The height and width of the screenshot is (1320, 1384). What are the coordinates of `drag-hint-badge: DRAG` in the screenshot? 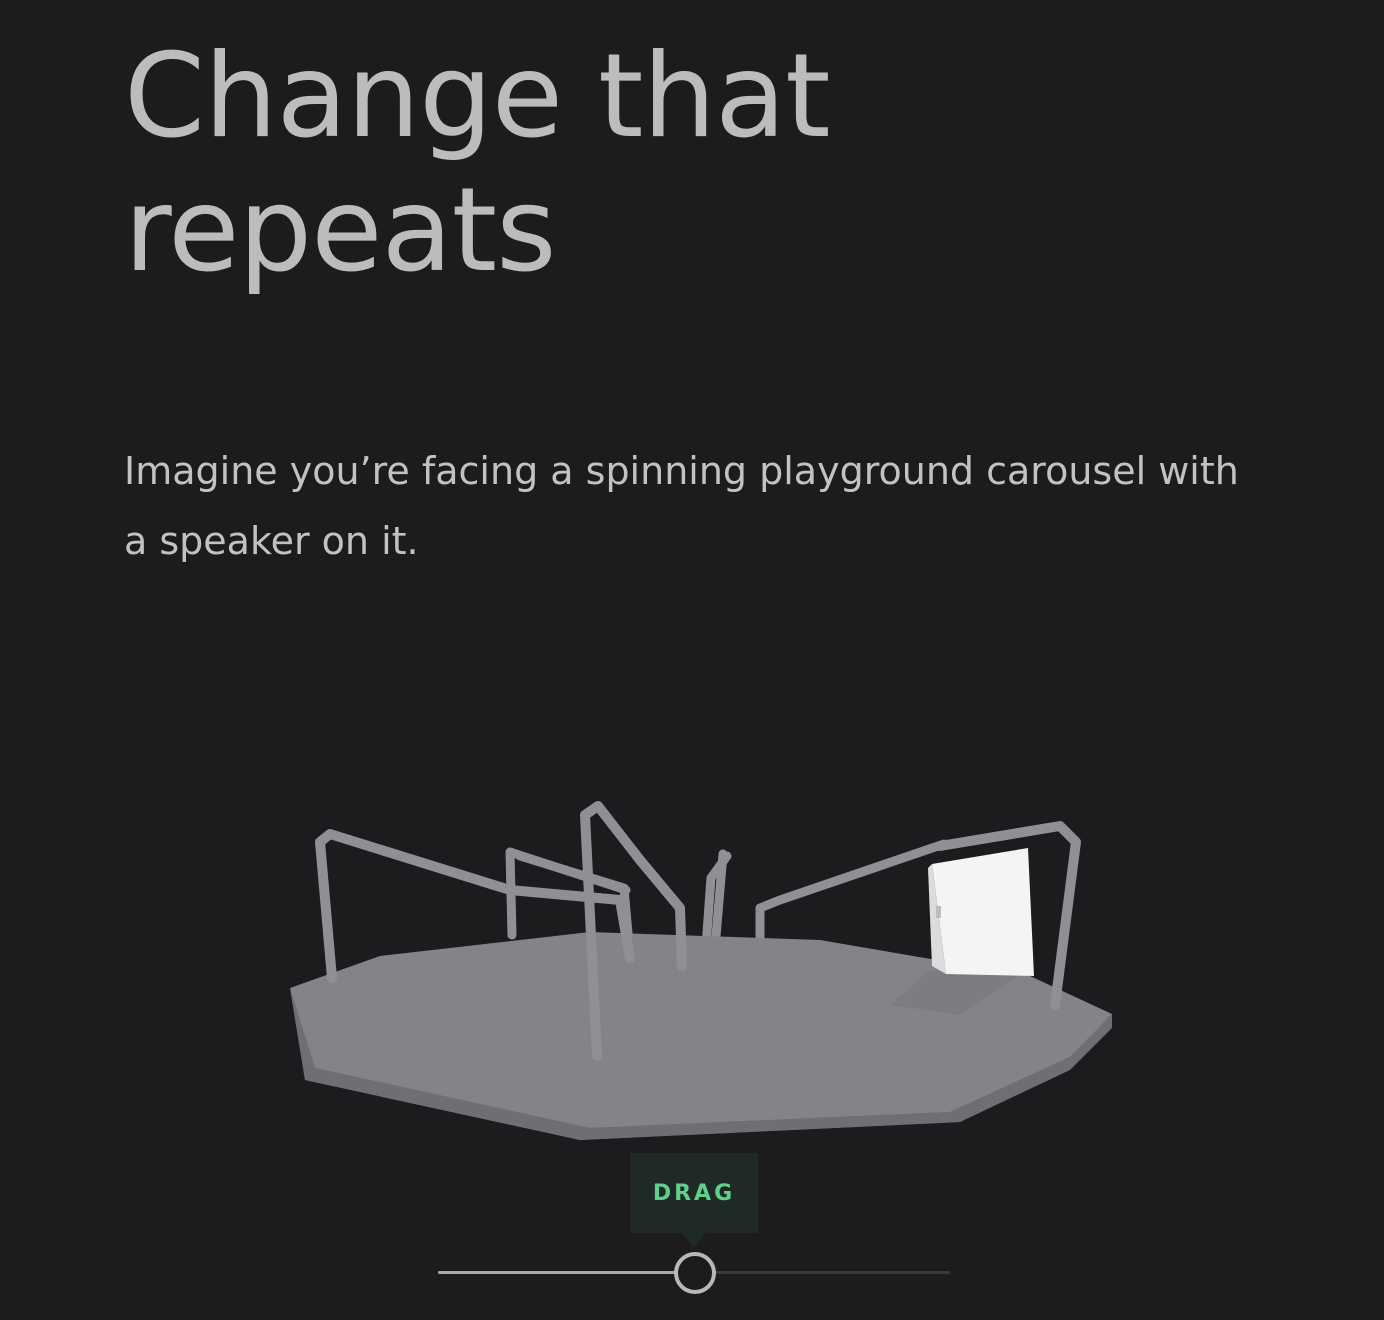 It's located at (694, 1200).